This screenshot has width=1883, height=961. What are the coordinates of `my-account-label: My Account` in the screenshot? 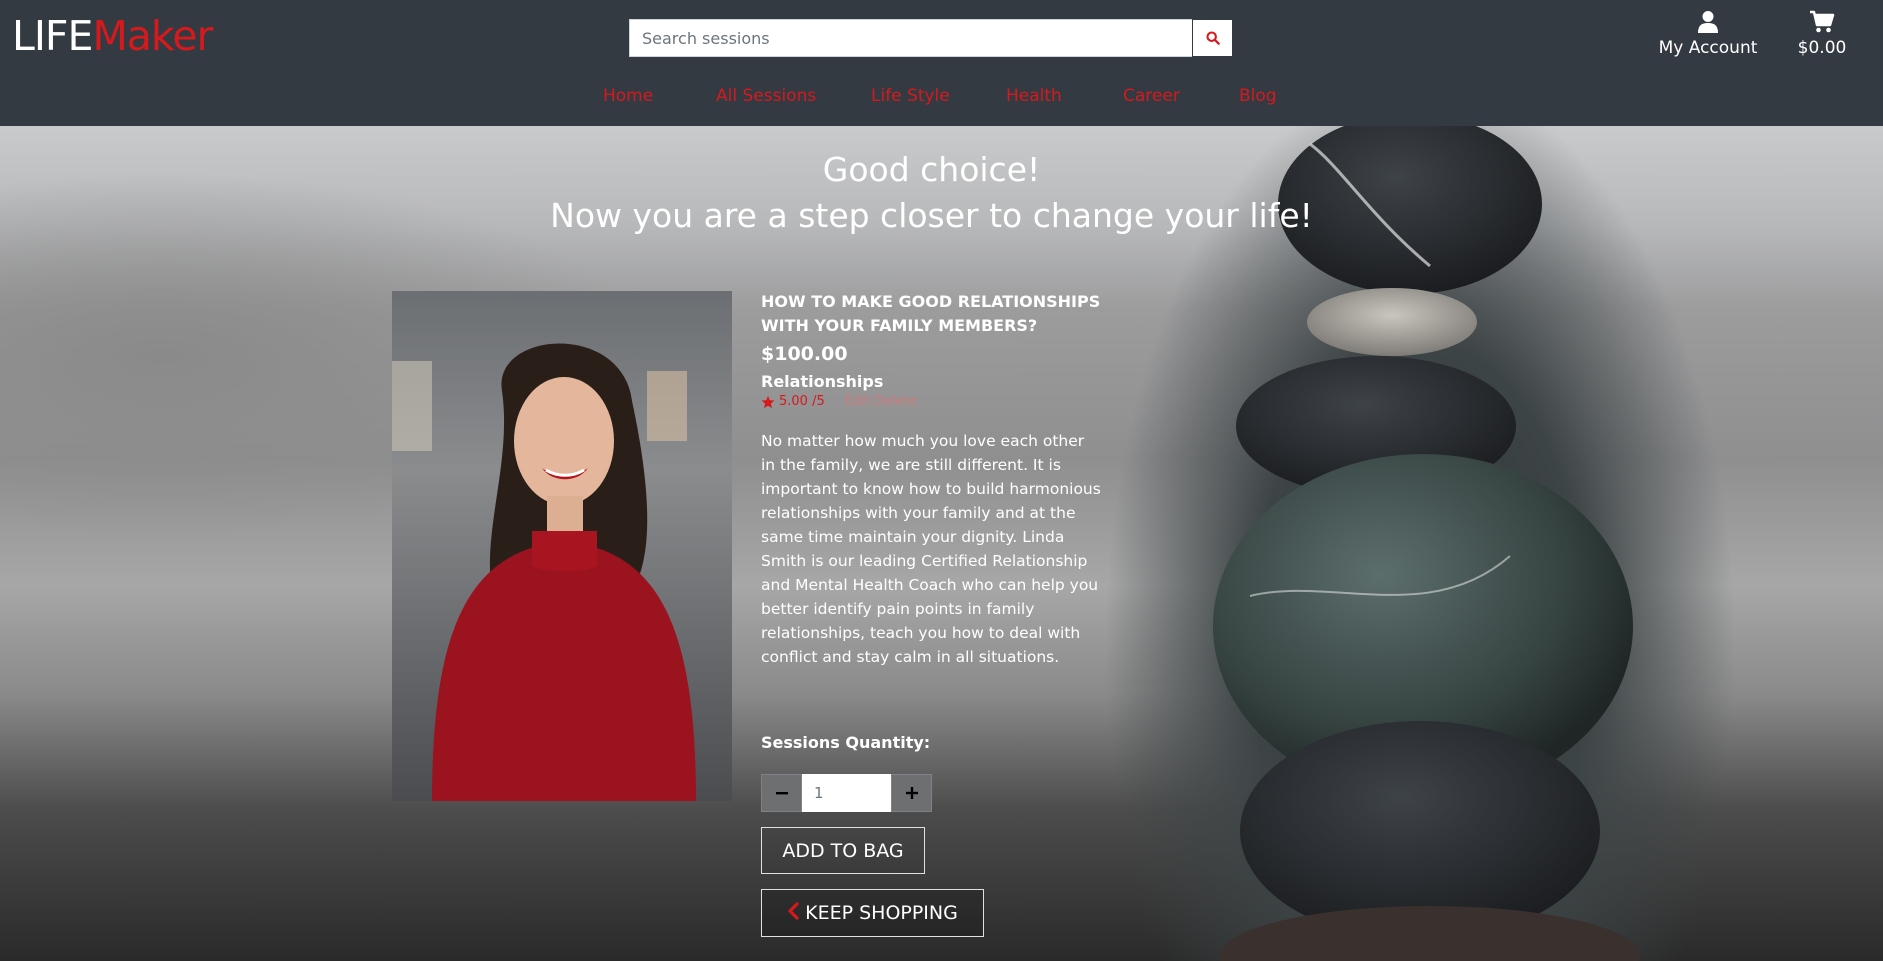 It's located at (1708, 48).